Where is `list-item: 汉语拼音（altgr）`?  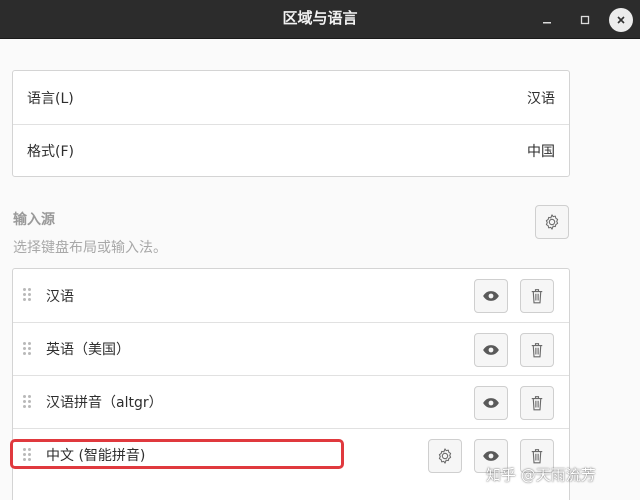
list-item: 汉语拼音（altgr） is located at coordinates (291, 401).